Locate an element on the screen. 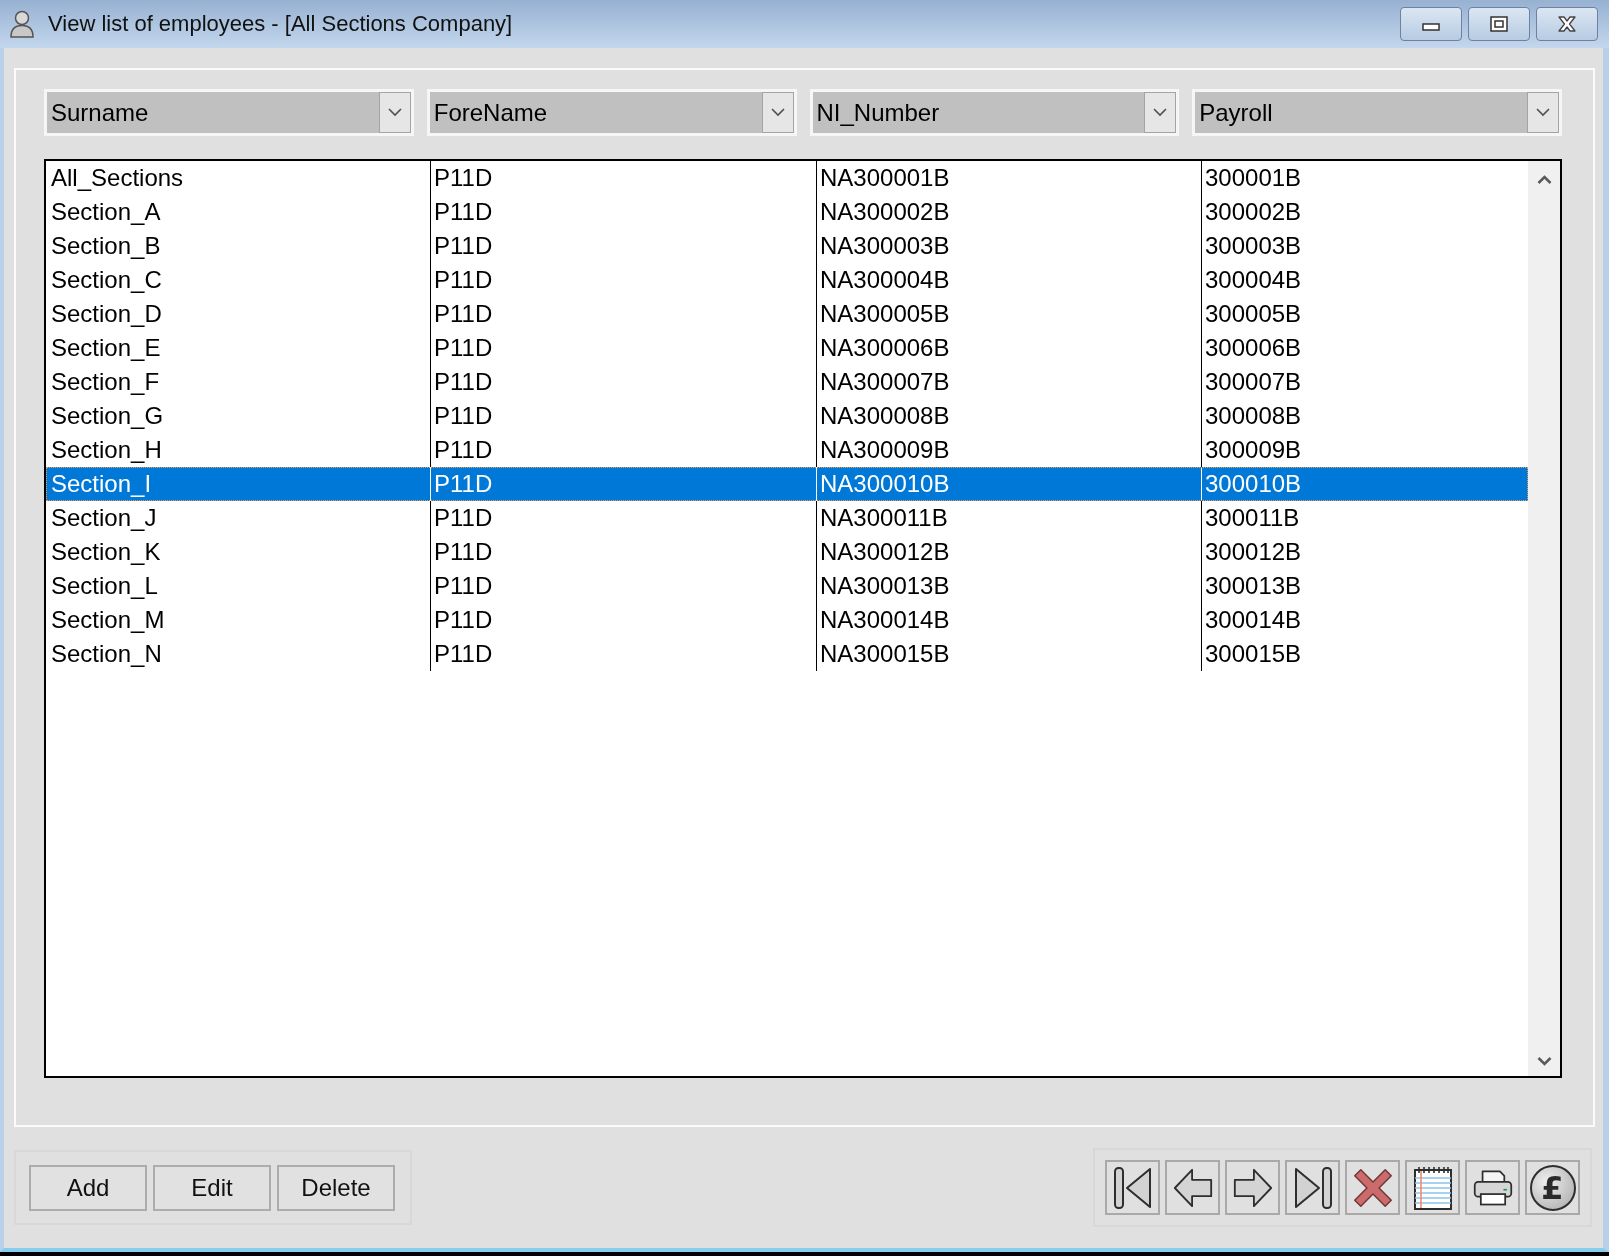  table-cell-text: Section_N is located at coordinates (106, 654).